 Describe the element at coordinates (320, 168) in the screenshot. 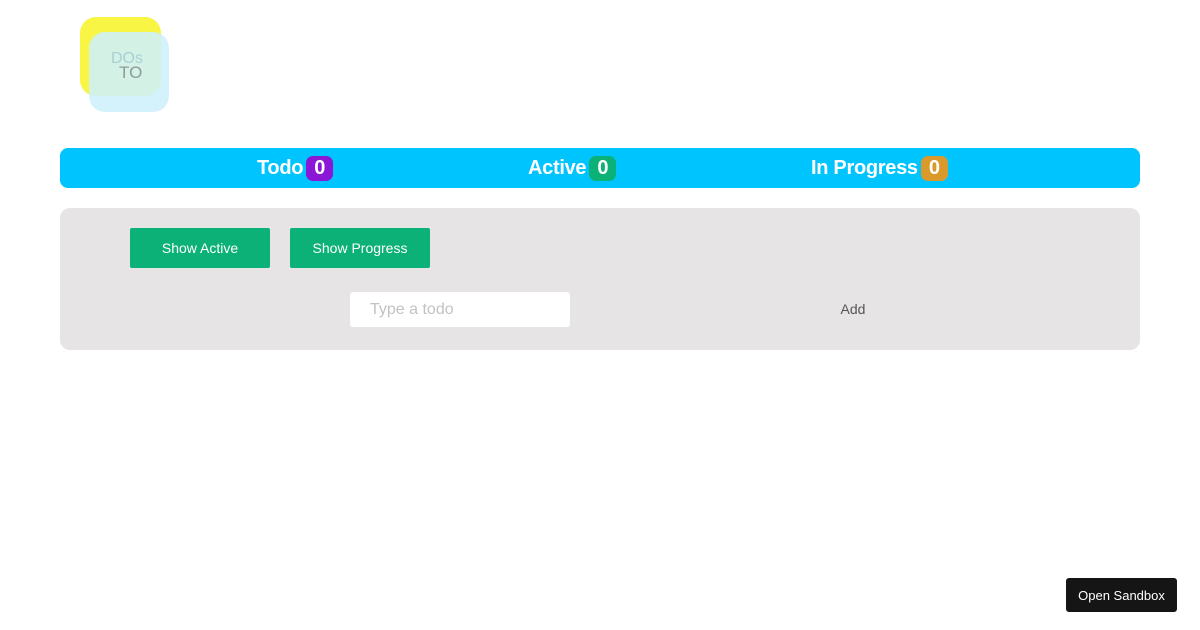

I see `status-todo-count-badge: 0` at that location.